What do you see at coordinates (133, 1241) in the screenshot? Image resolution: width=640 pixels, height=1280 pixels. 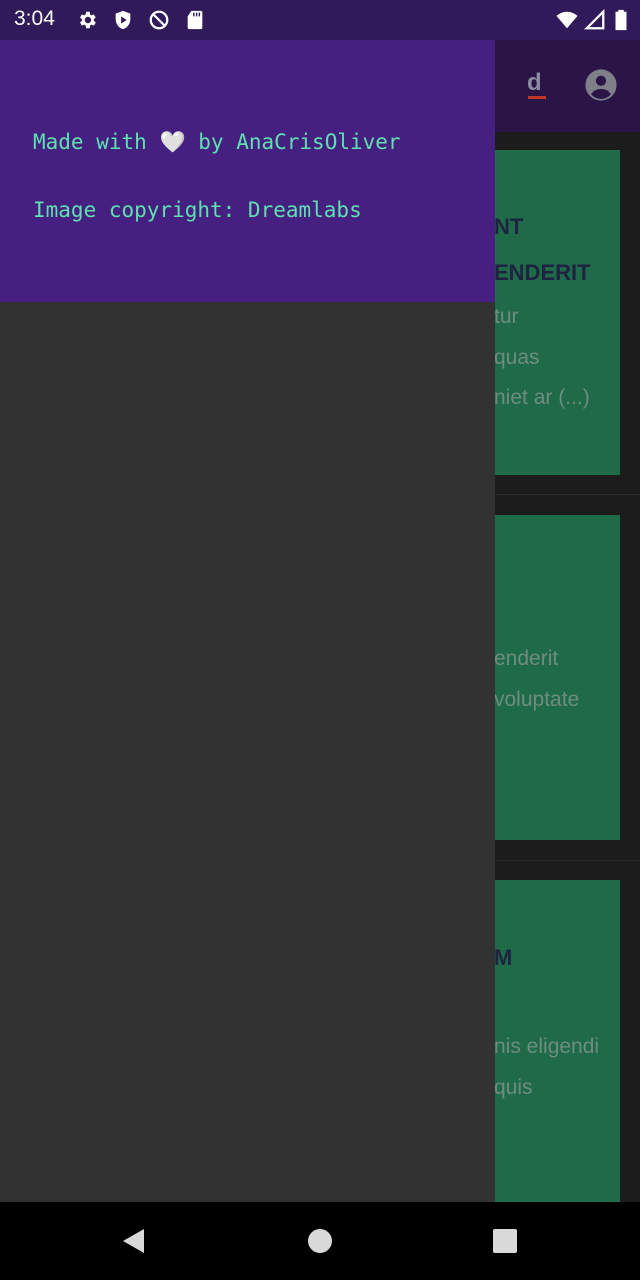 I see `back-icon` at bounding box center [133, 1241].